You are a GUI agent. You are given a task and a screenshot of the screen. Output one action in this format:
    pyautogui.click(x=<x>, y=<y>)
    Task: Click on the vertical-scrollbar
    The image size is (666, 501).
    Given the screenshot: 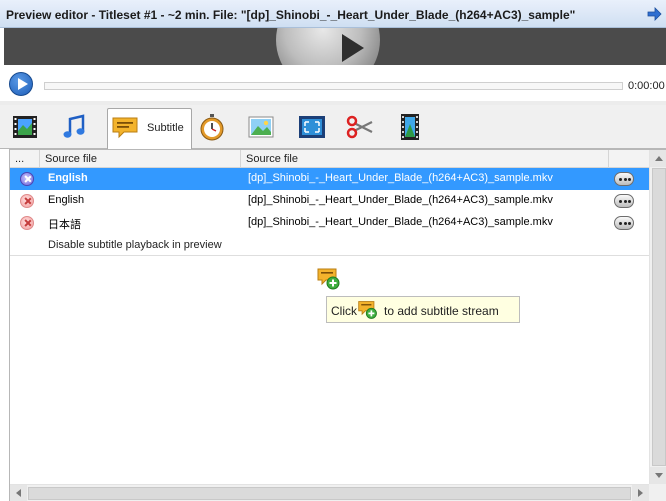 What is the action you would take?
    pyautogui.click(x=657, y=317)
    